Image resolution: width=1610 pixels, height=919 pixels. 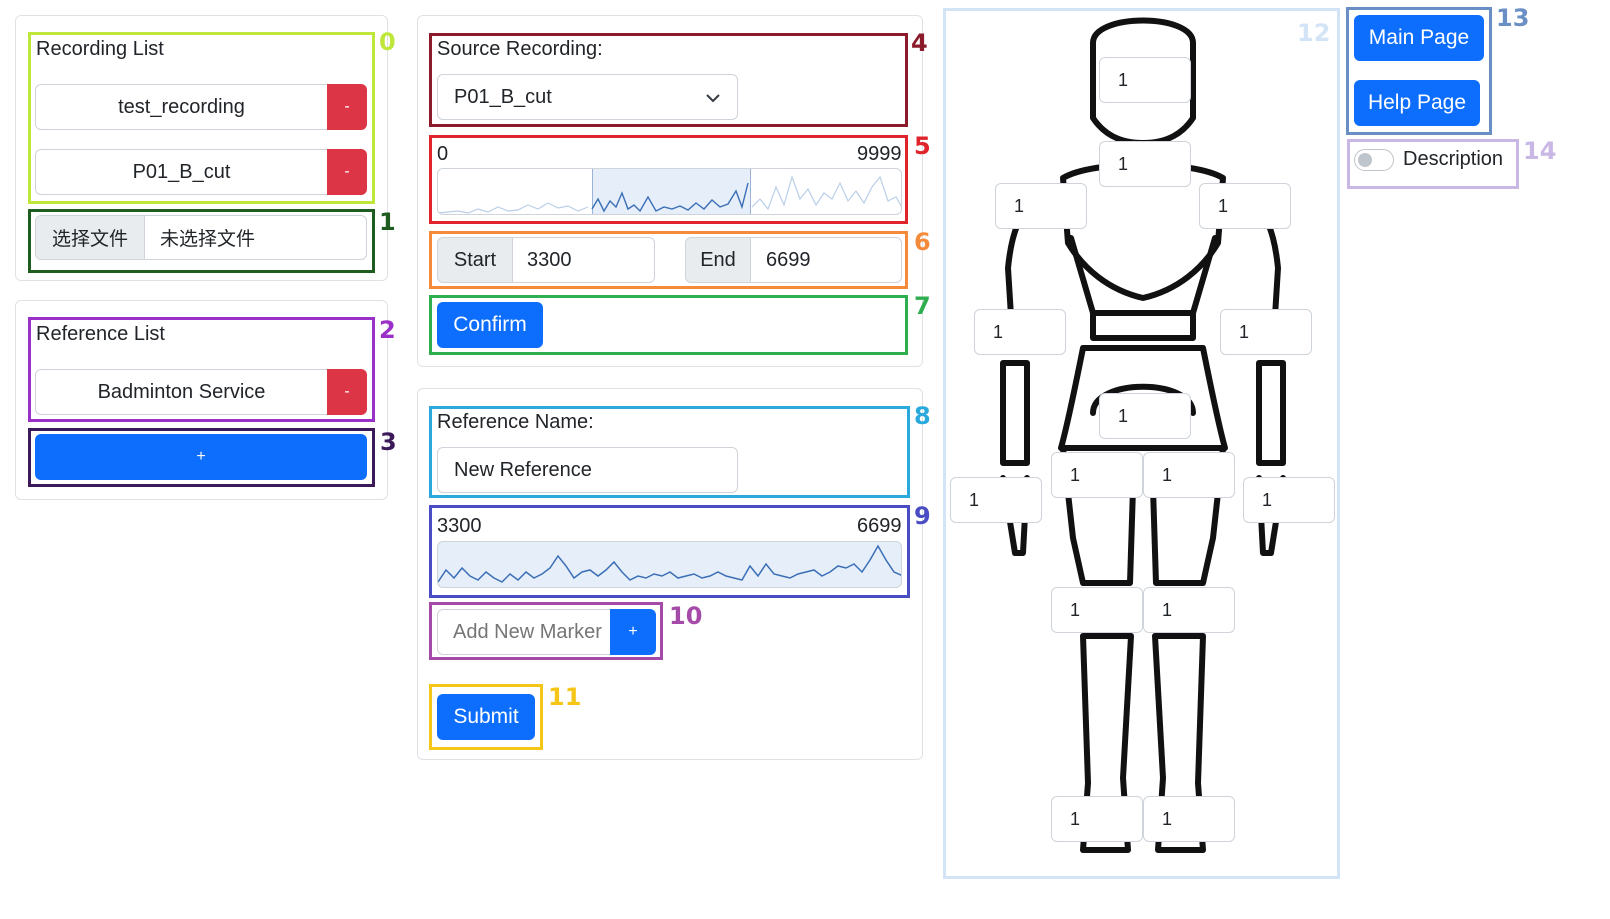 What do you see at coordinates (879, 154) in the screenshot?
I see `source-range-max: 9999` at bounding box center [879, 154].